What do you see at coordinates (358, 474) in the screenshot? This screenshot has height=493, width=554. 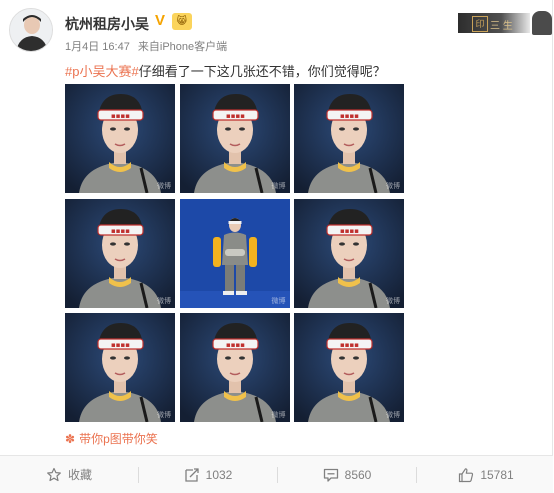 I see `comment-count: 8560` at bounding box center [358, 474].